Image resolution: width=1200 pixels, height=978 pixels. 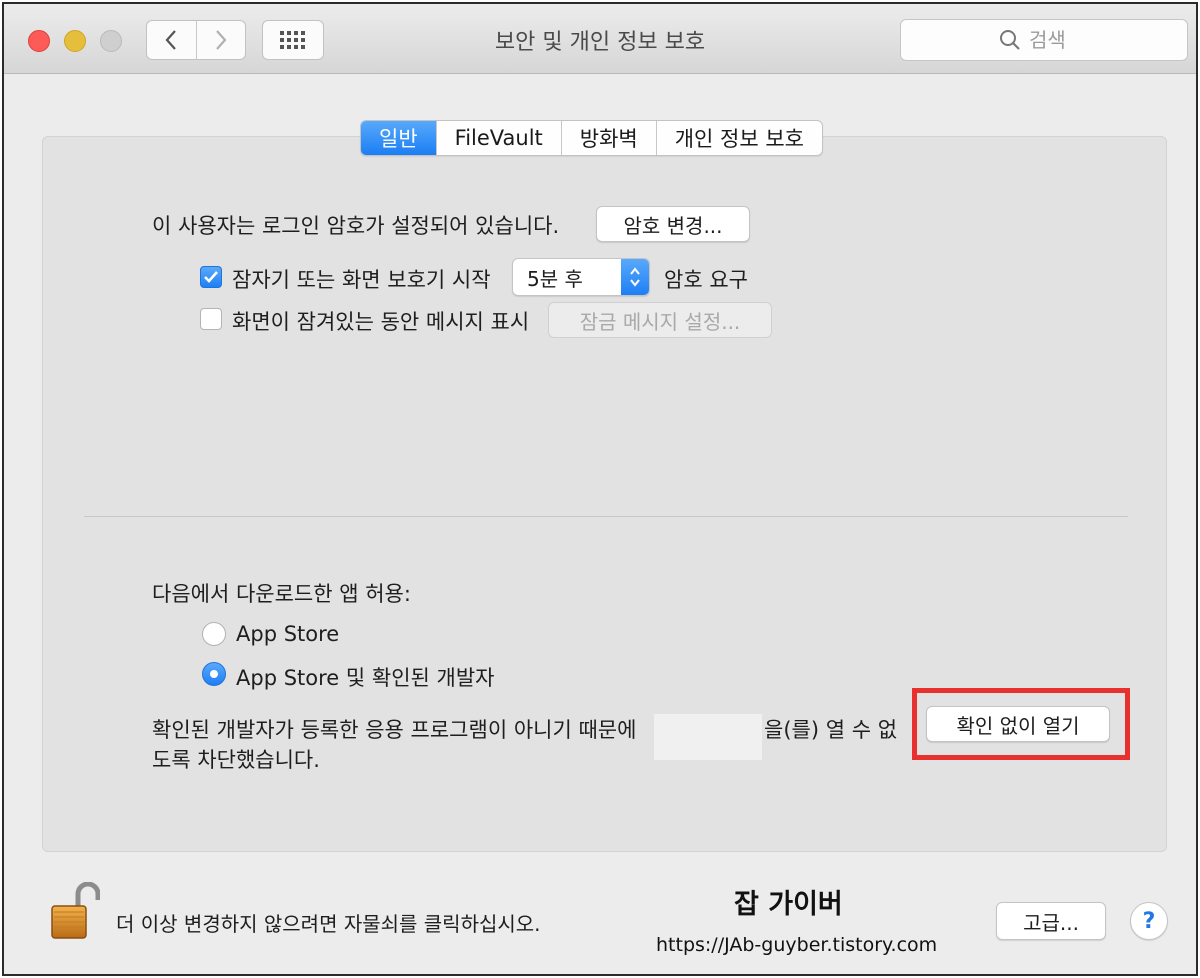 What do you see at coordinates (606, 516) in the screenshot?
I see `section-divider` at bounding box center [606, 516].